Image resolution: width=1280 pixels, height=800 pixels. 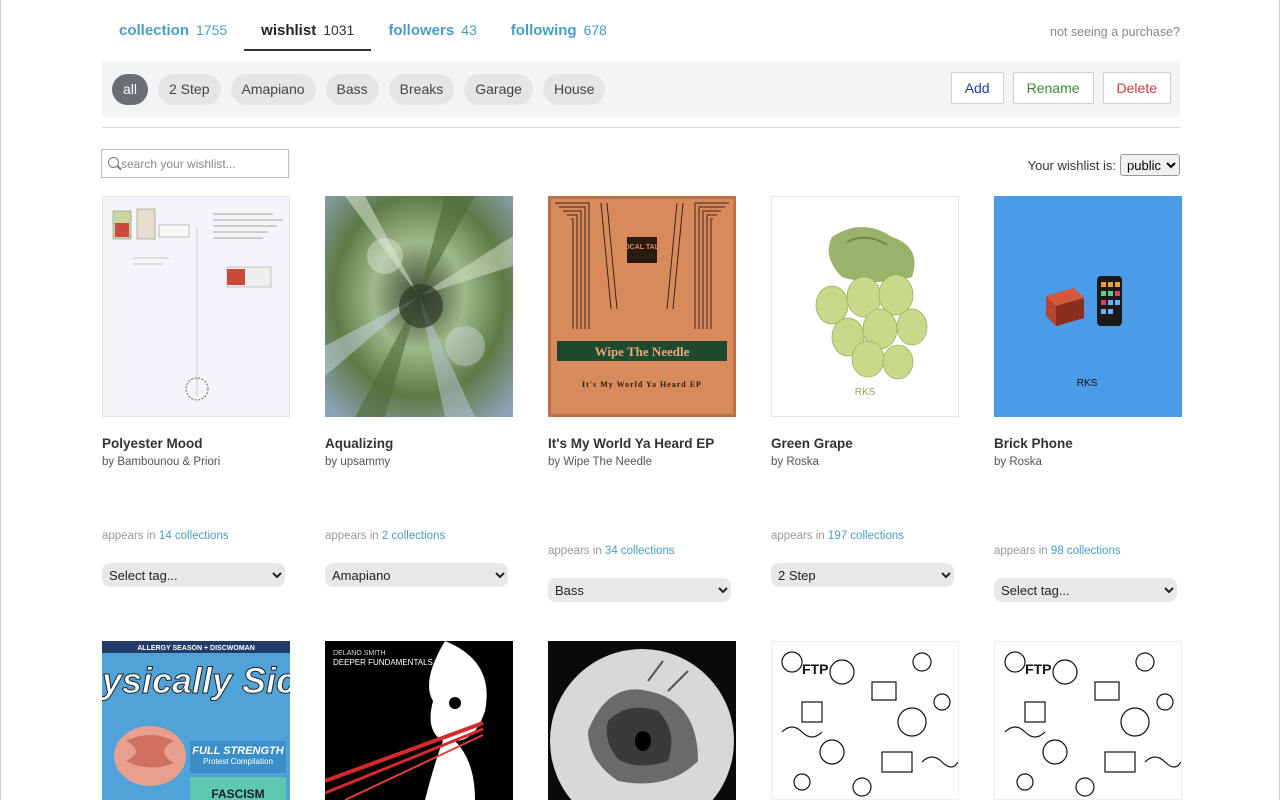 I want to click on divider, so click(x=641, y=127).